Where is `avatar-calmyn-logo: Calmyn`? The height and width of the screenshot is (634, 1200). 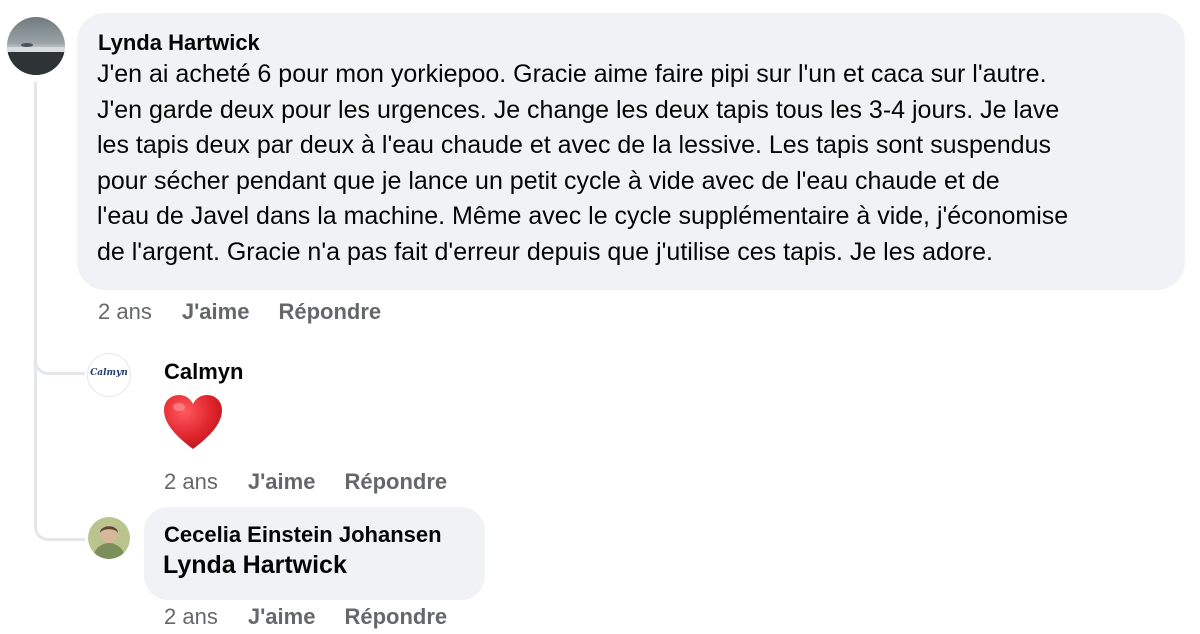 avatar-calmyn-logo: Calmyn is located at coordinates (109, 373).